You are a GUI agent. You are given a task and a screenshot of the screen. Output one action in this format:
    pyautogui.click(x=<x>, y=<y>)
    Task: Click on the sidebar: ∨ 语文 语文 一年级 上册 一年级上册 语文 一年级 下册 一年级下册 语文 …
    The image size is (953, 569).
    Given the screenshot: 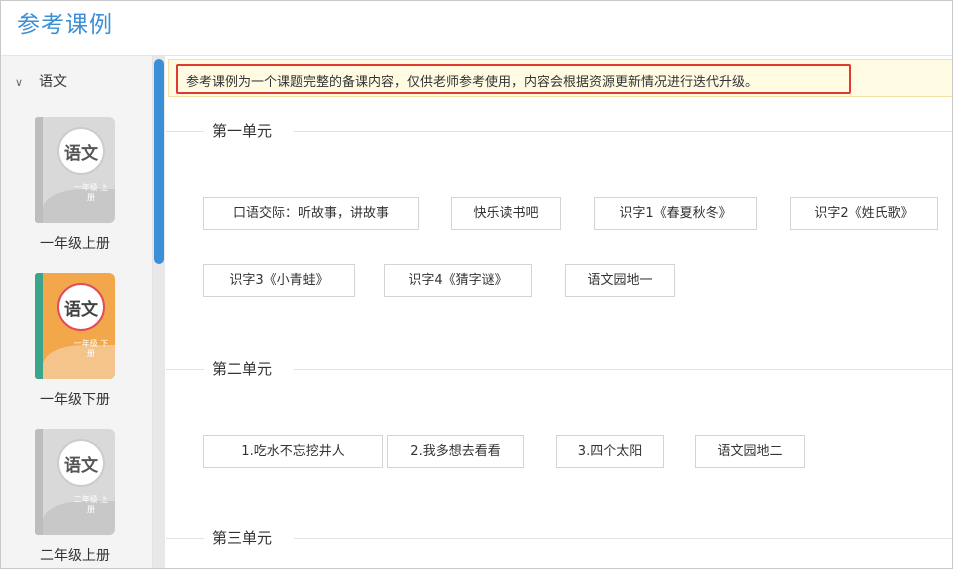 What is the action you would take?
    pyautogui.click(x=77, y=312)
    